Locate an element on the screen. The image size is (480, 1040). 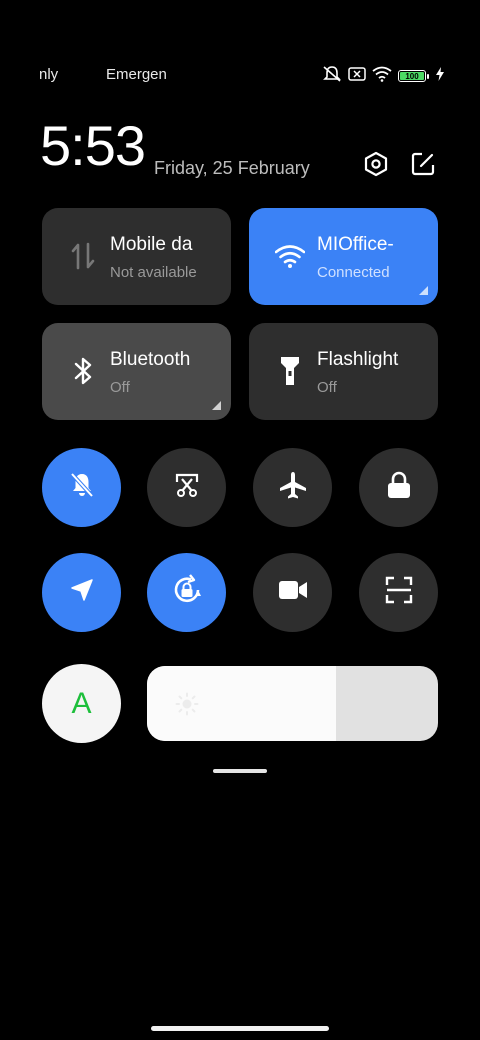
toggle-scanner is located at coordinates (398, 592).